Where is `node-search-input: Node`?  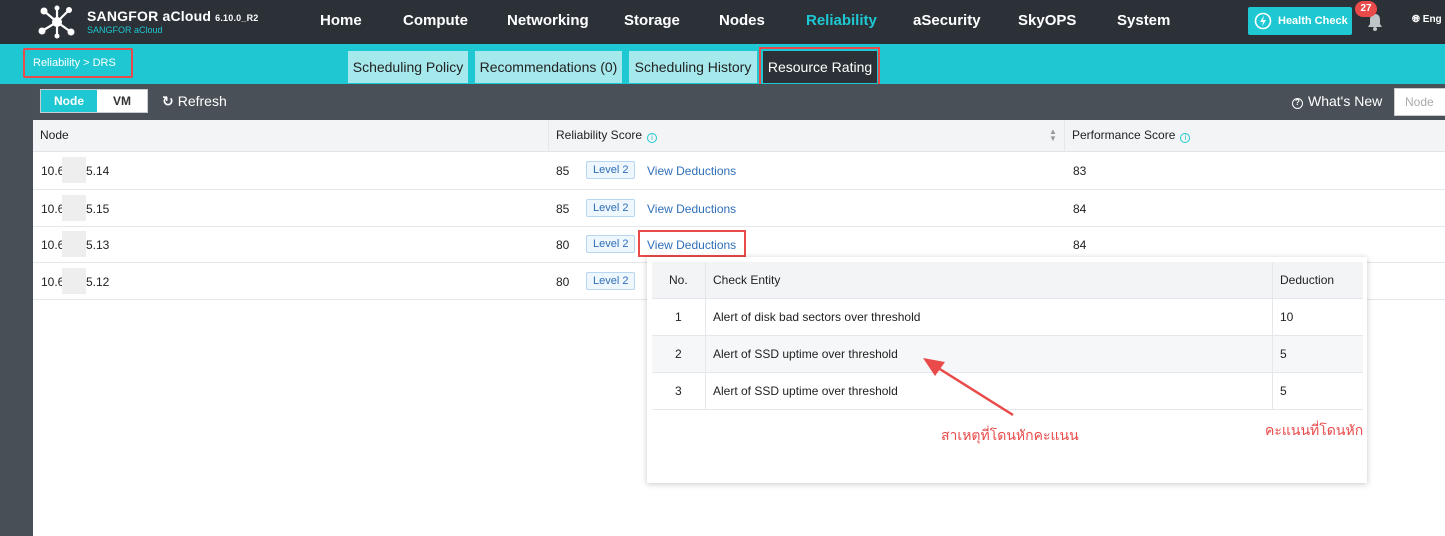 node-search-input: Node is located at coordinates (1419, 102).